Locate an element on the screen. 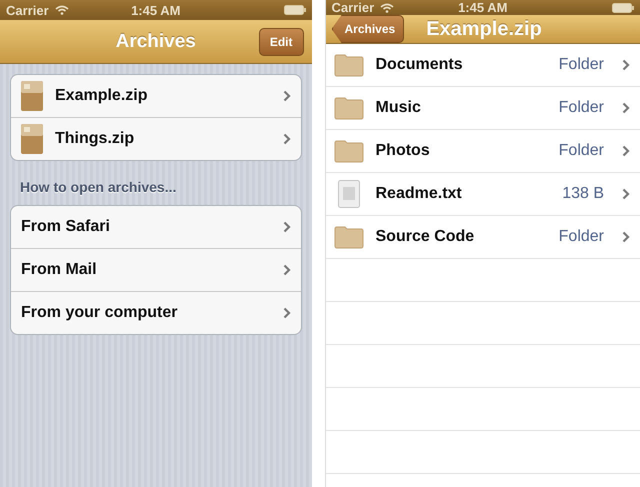 Image resolution: width=640 pixels, height=487 pixels. help-label: From your computer is located at coordinates (99, 313).